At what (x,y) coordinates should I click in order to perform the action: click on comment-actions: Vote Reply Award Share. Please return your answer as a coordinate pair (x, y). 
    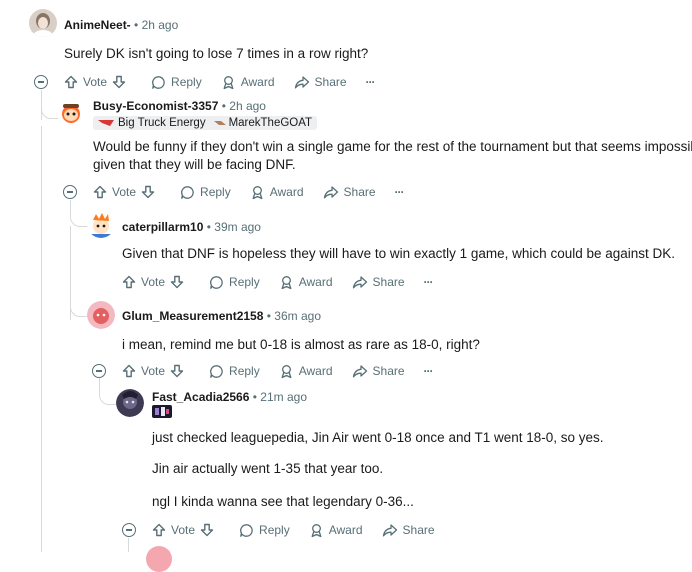
    Looking at the image, I should click on (303, 530).